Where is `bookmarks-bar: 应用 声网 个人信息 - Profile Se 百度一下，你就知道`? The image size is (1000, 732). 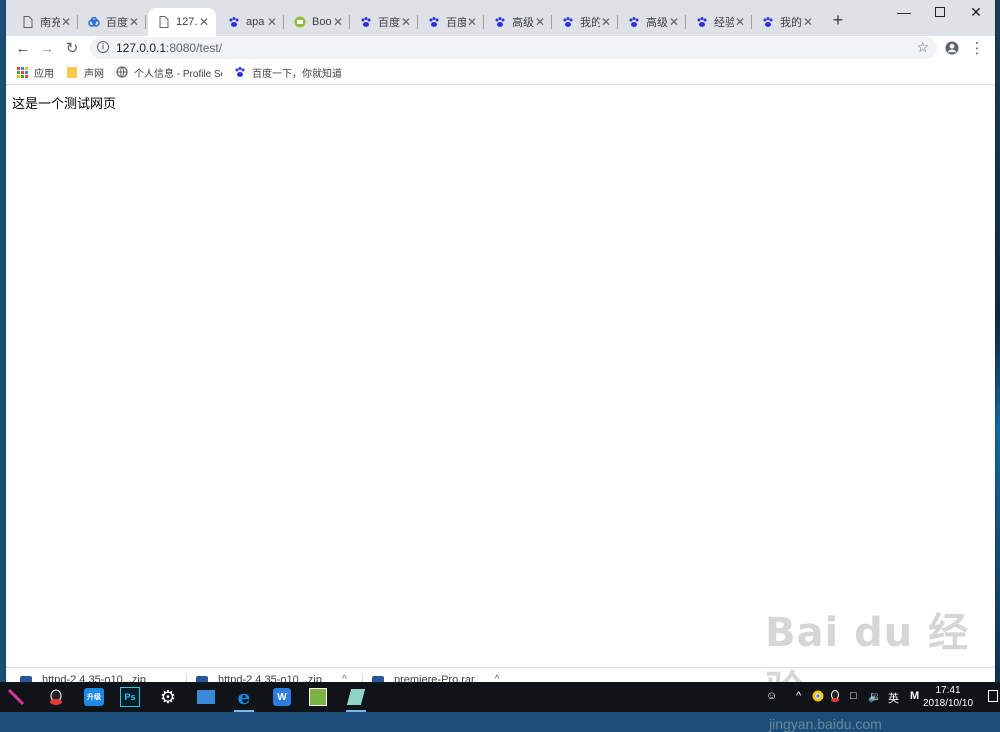
bookmarks-bar: 应用 声网 个人信息 - Profile Se 百度一下，你就知道 is located at coordinates (500, 72).